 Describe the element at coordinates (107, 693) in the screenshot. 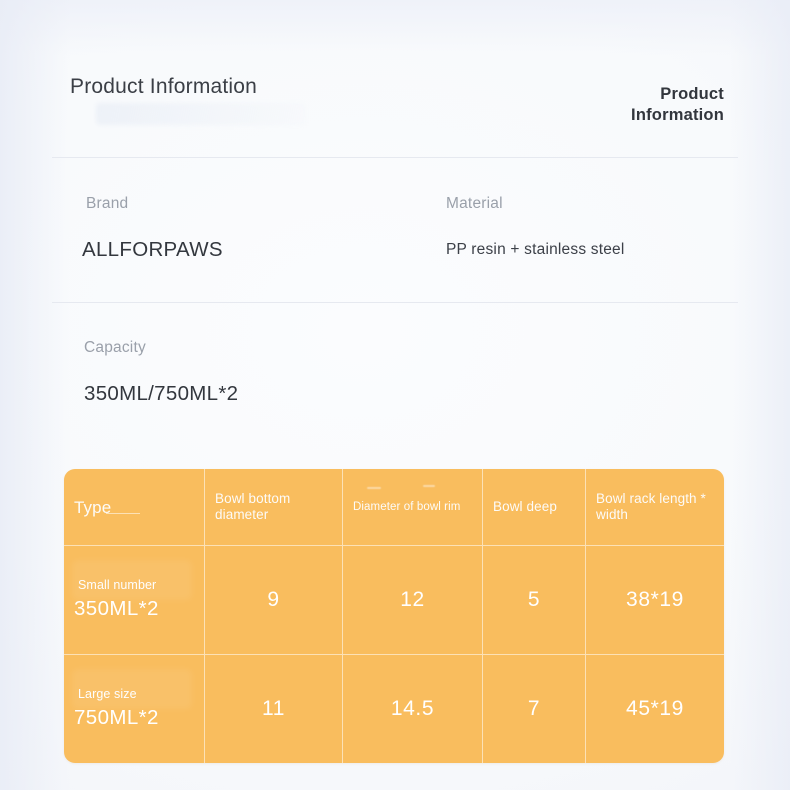

I see `table-cell-type-sublabel: Large size` at that location.